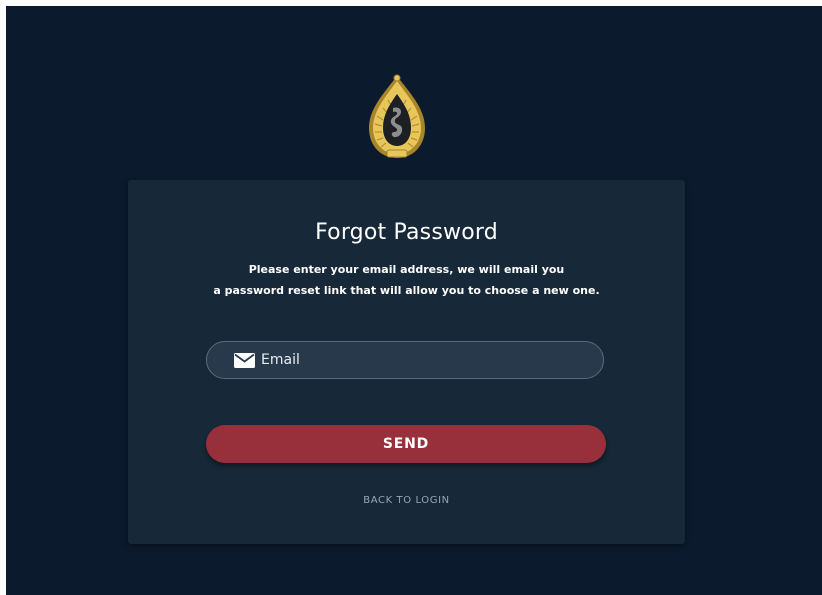 The height and width of the screenshot is (595, 822). I want to click on email-input, so click(421, 360).